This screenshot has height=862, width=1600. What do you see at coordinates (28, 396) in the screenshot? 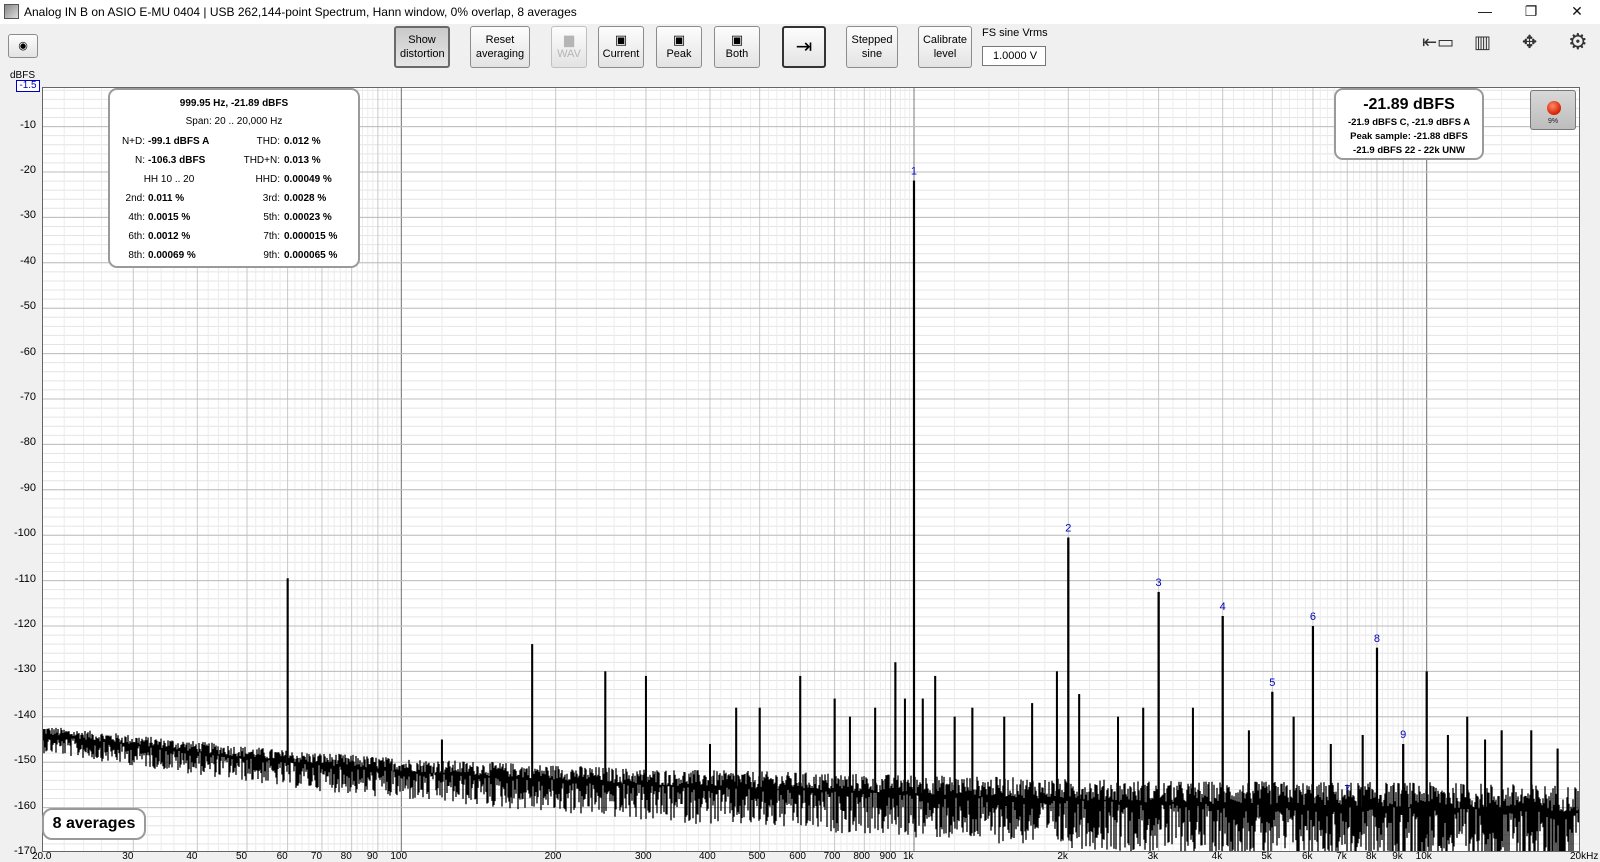
I see `y-tick-label: -70` at bounding box center [28, 396].